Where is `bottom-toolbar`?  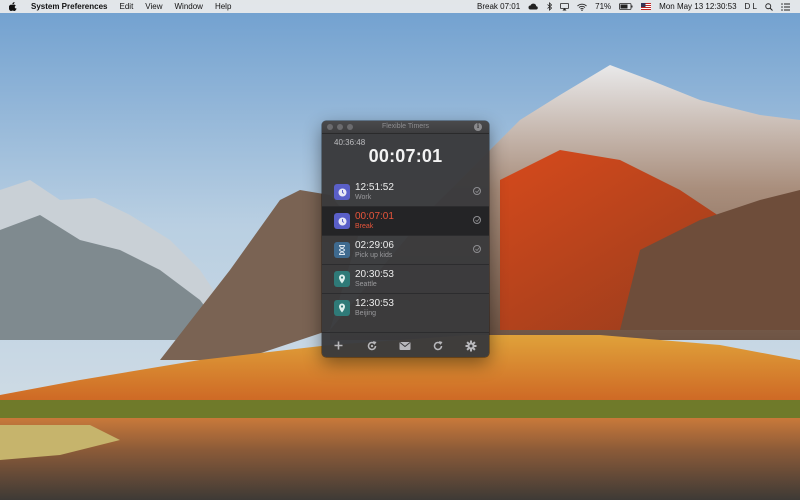
bottom-toolbar is located at coordinates (405, 344).